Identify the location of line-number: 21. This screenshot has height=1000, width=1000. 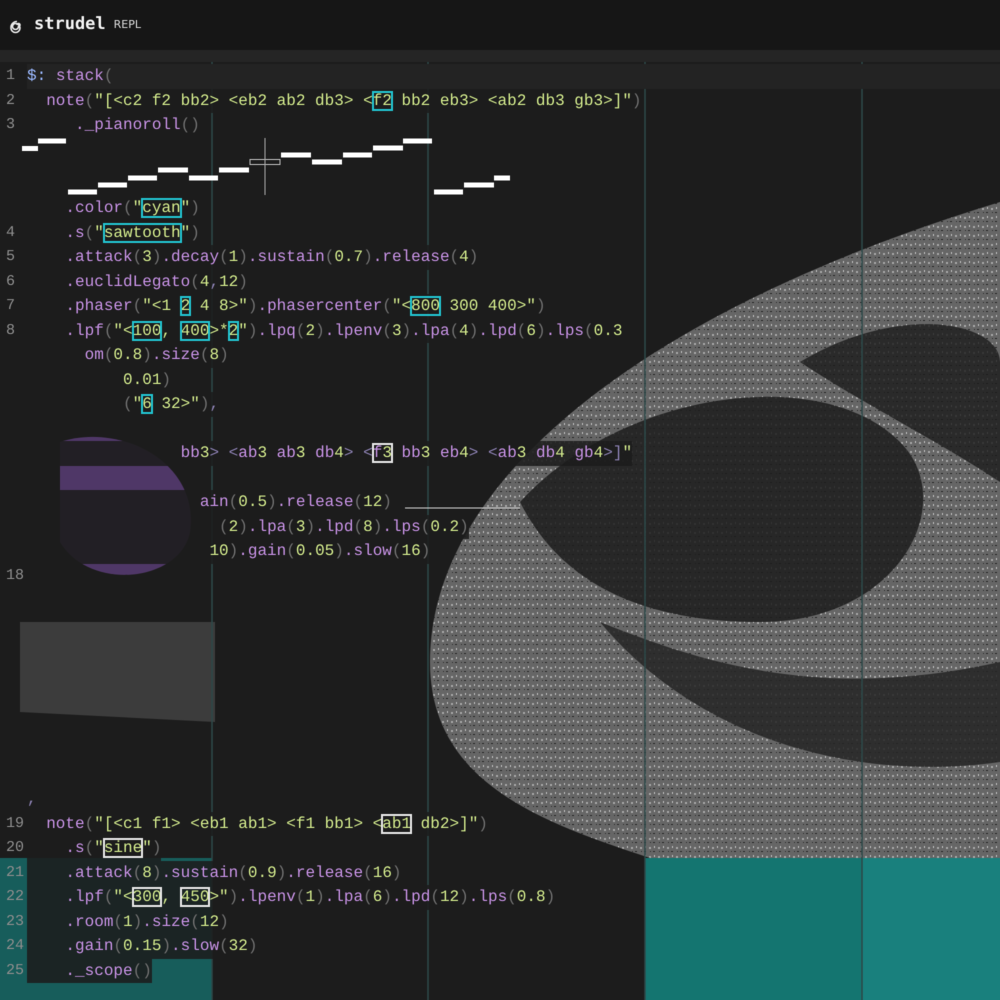
(15, 872).